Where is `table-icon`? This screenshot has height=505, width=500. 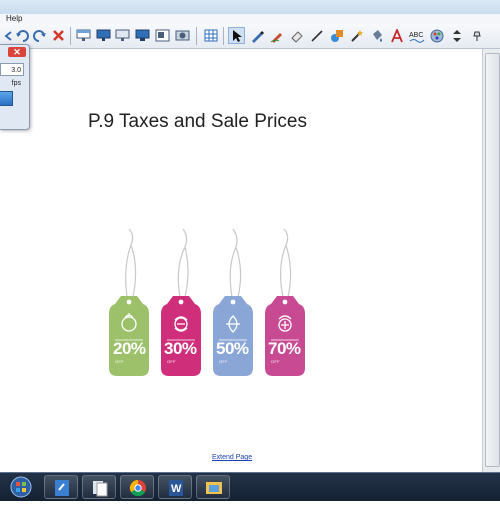
table-icon is located at coordinates (210, 35).